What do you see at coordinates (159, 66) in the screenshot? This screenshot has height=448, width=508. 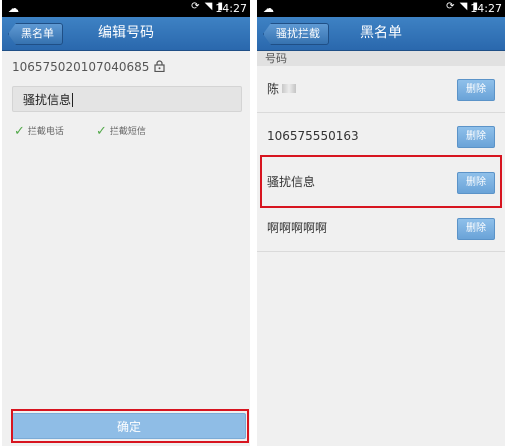 I see `lock-icon` at bounding box center [159, 66].